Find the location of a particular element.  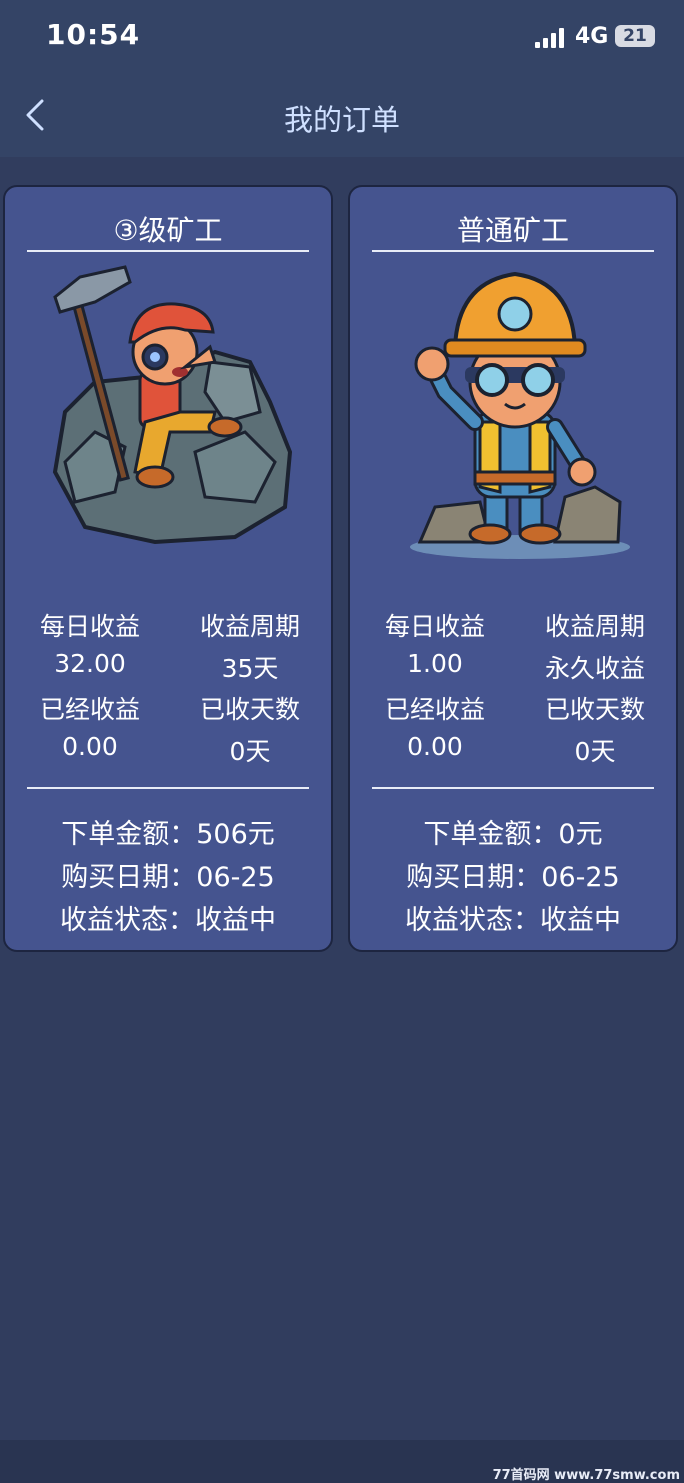

order-amount: 下单金额：506元 is located at coordinates (168, 834).